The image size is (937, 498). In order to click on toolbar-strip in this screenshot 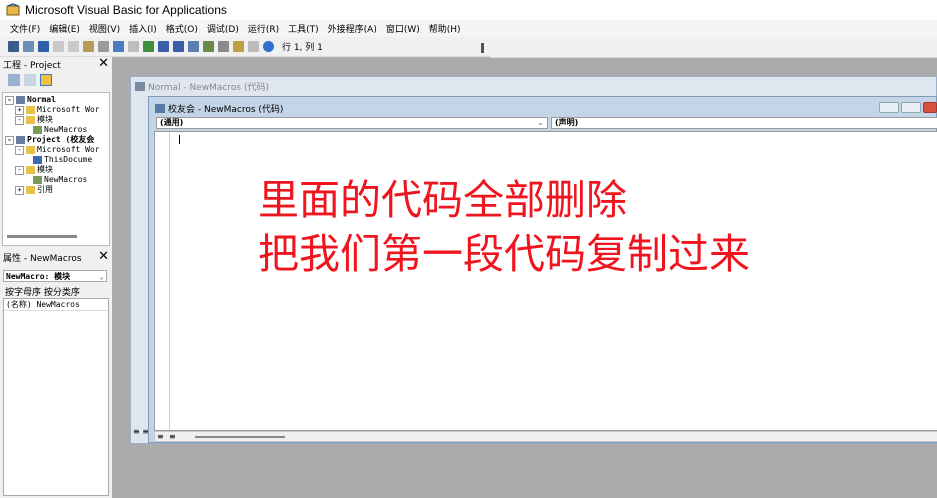, I will do `click(713, 47)`.